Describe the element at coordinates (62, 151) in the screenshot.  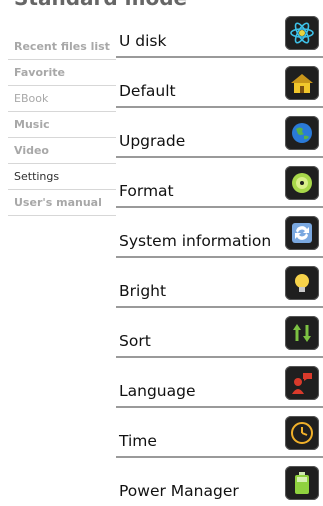
I see `menu-item-video: Video` at that location.